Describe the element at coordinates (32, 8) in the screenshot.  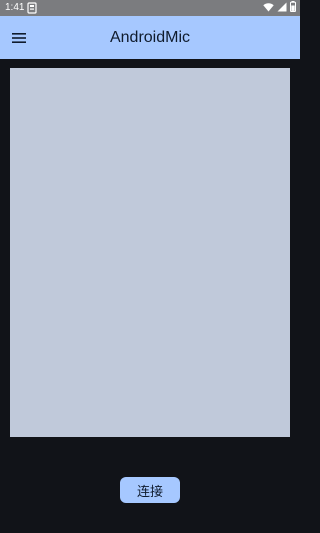
I see `notification-icon` at that location.